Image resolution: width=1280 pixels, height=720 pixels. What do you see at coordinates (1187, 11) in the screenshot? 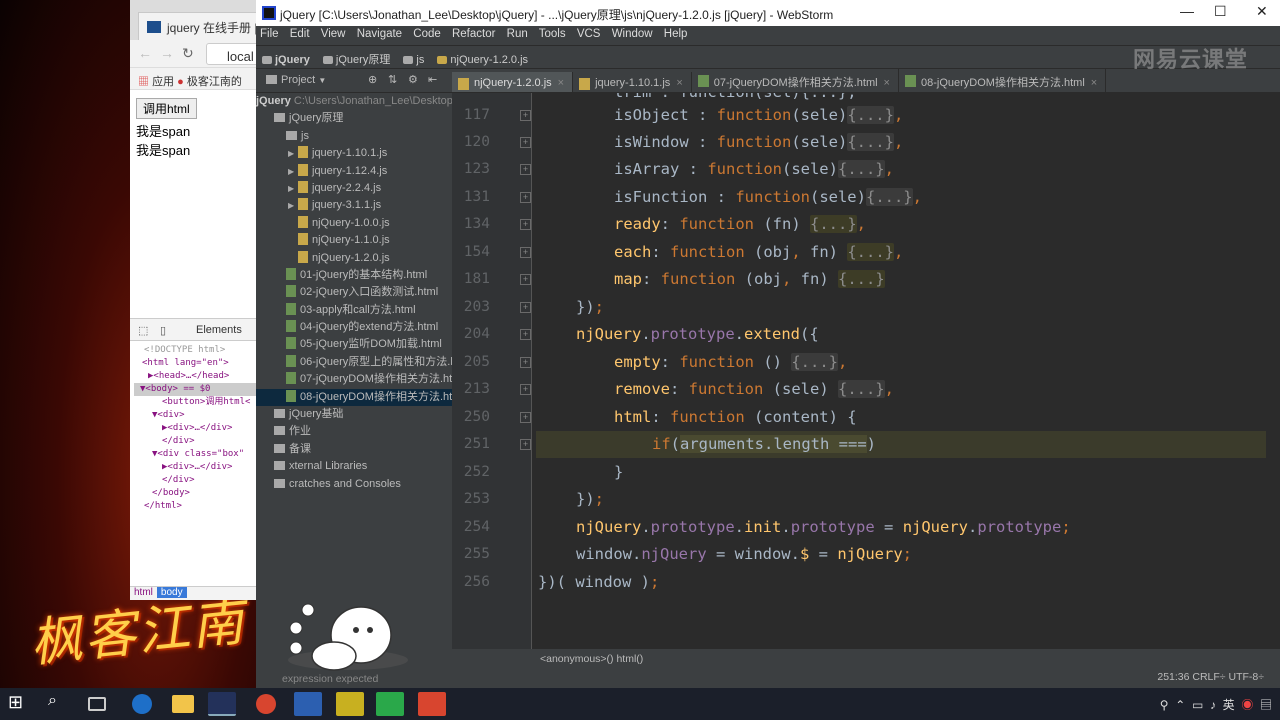
I see `minimize-icon: —` at bounding box center [1187, 11].